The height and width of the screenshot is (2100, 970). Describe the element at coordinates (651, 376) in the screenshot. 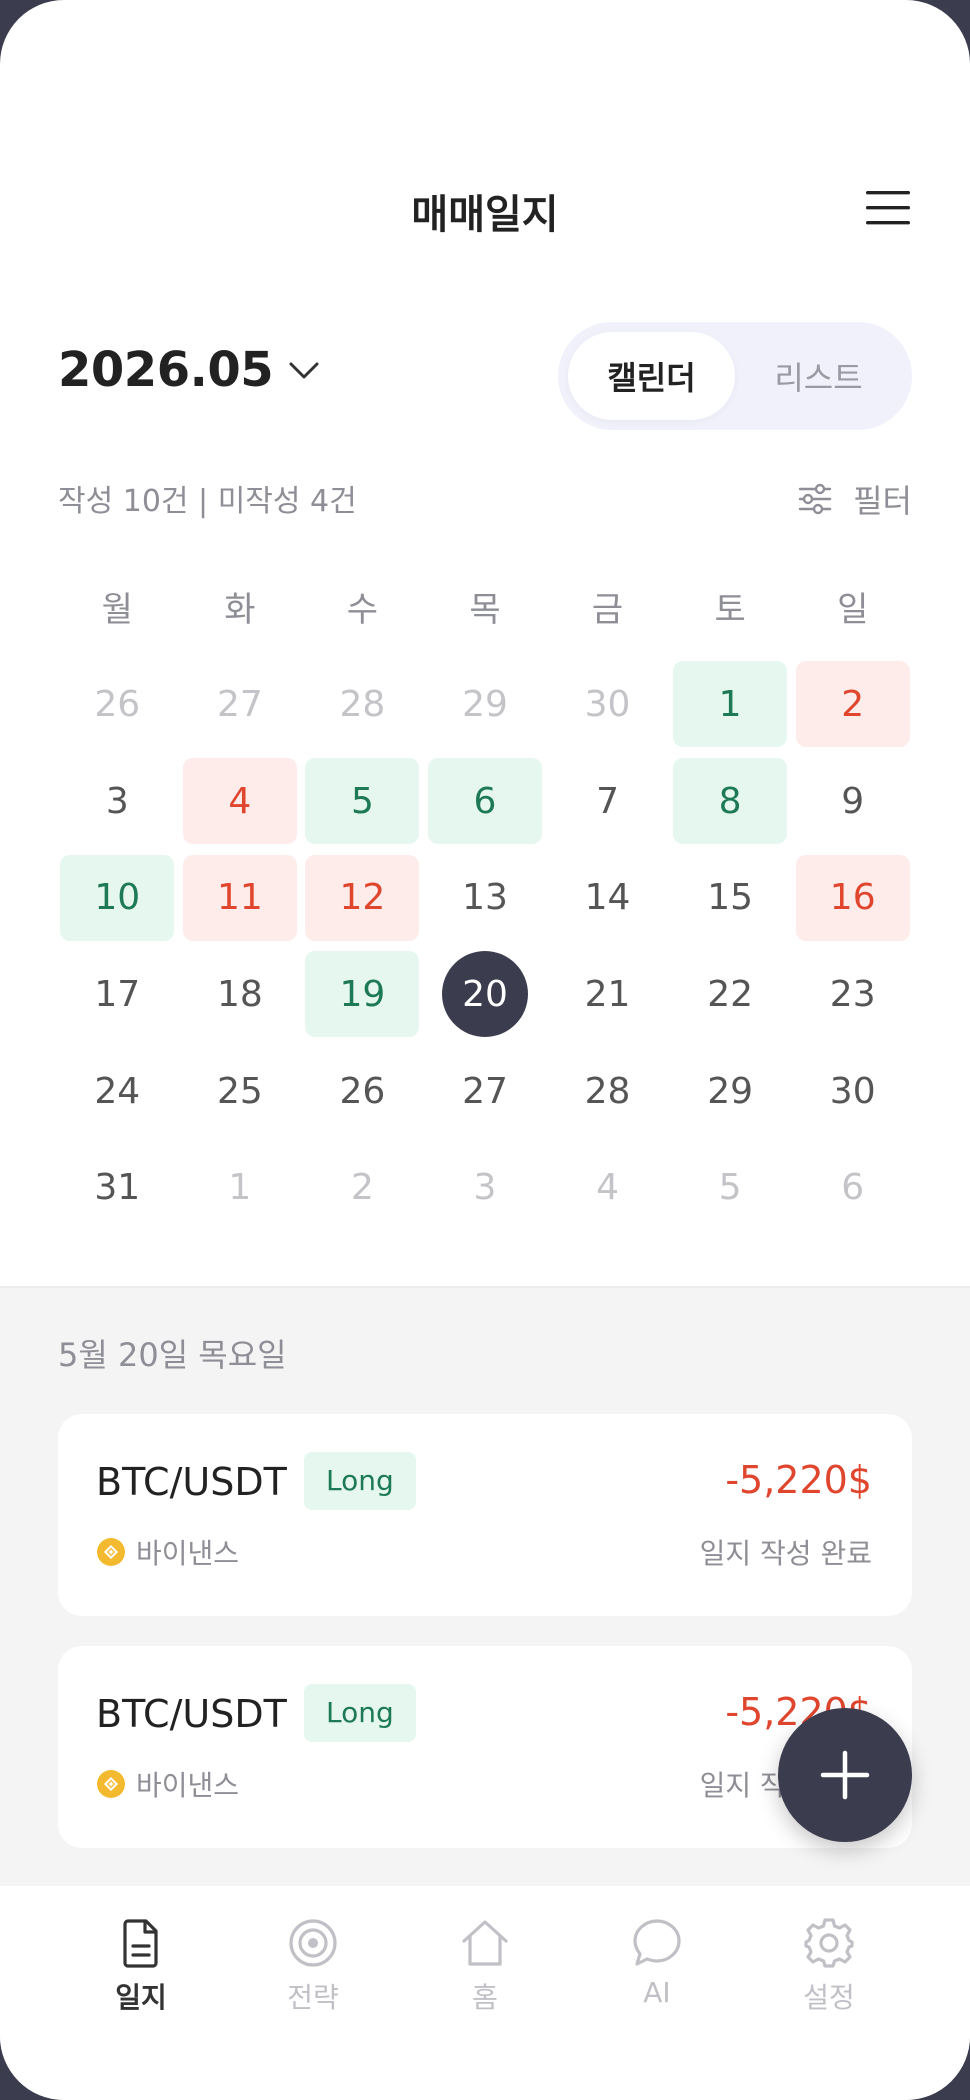

I see `calendar-view-button: 캘린더` at that location.